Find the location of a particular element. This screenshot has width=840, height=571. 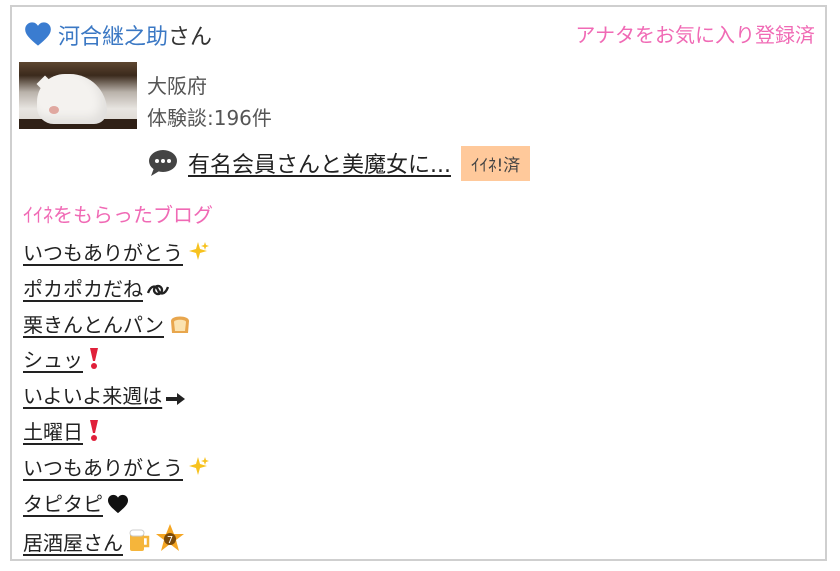

user-name-line: 河合継之助さん is located at coordinates (135, 35).